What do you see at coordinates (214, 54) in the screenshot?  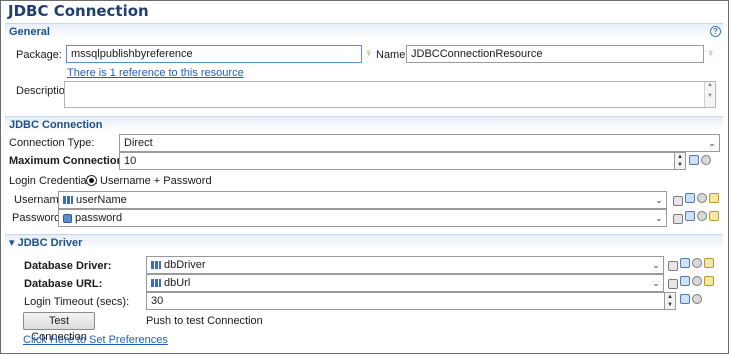 I see `package-input: mssqlpublishbyreference` at bounding box center [214, 54].